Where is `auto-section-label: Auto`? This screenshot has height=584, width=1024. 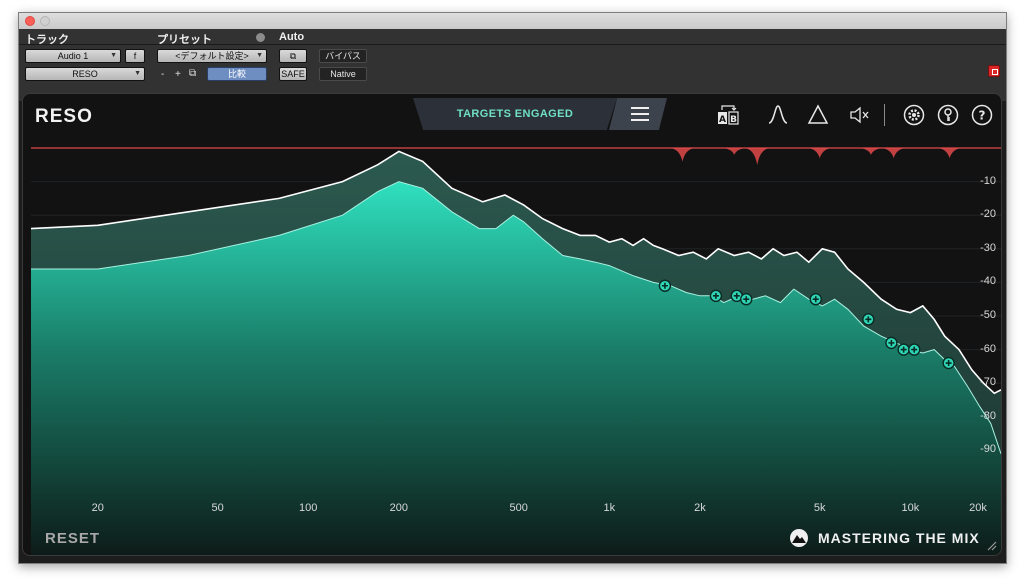 auto-section-label: Auto is located at coordinates (292, 37).